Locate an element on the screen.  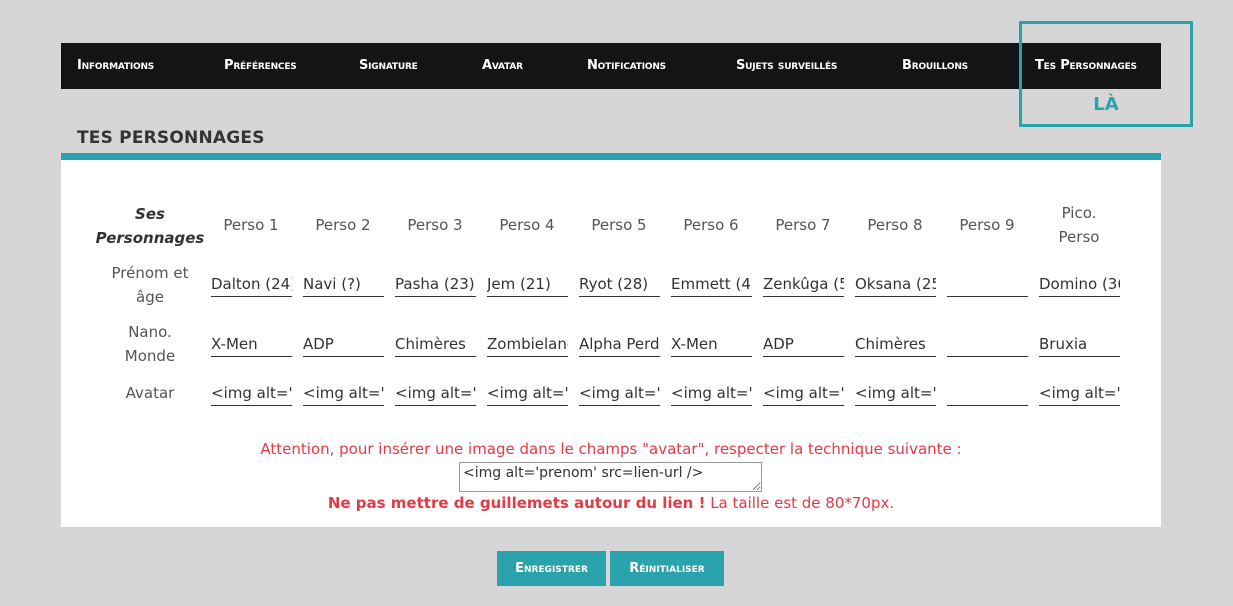
tab-avatar: Avatar is located at coordinates (502, 66).